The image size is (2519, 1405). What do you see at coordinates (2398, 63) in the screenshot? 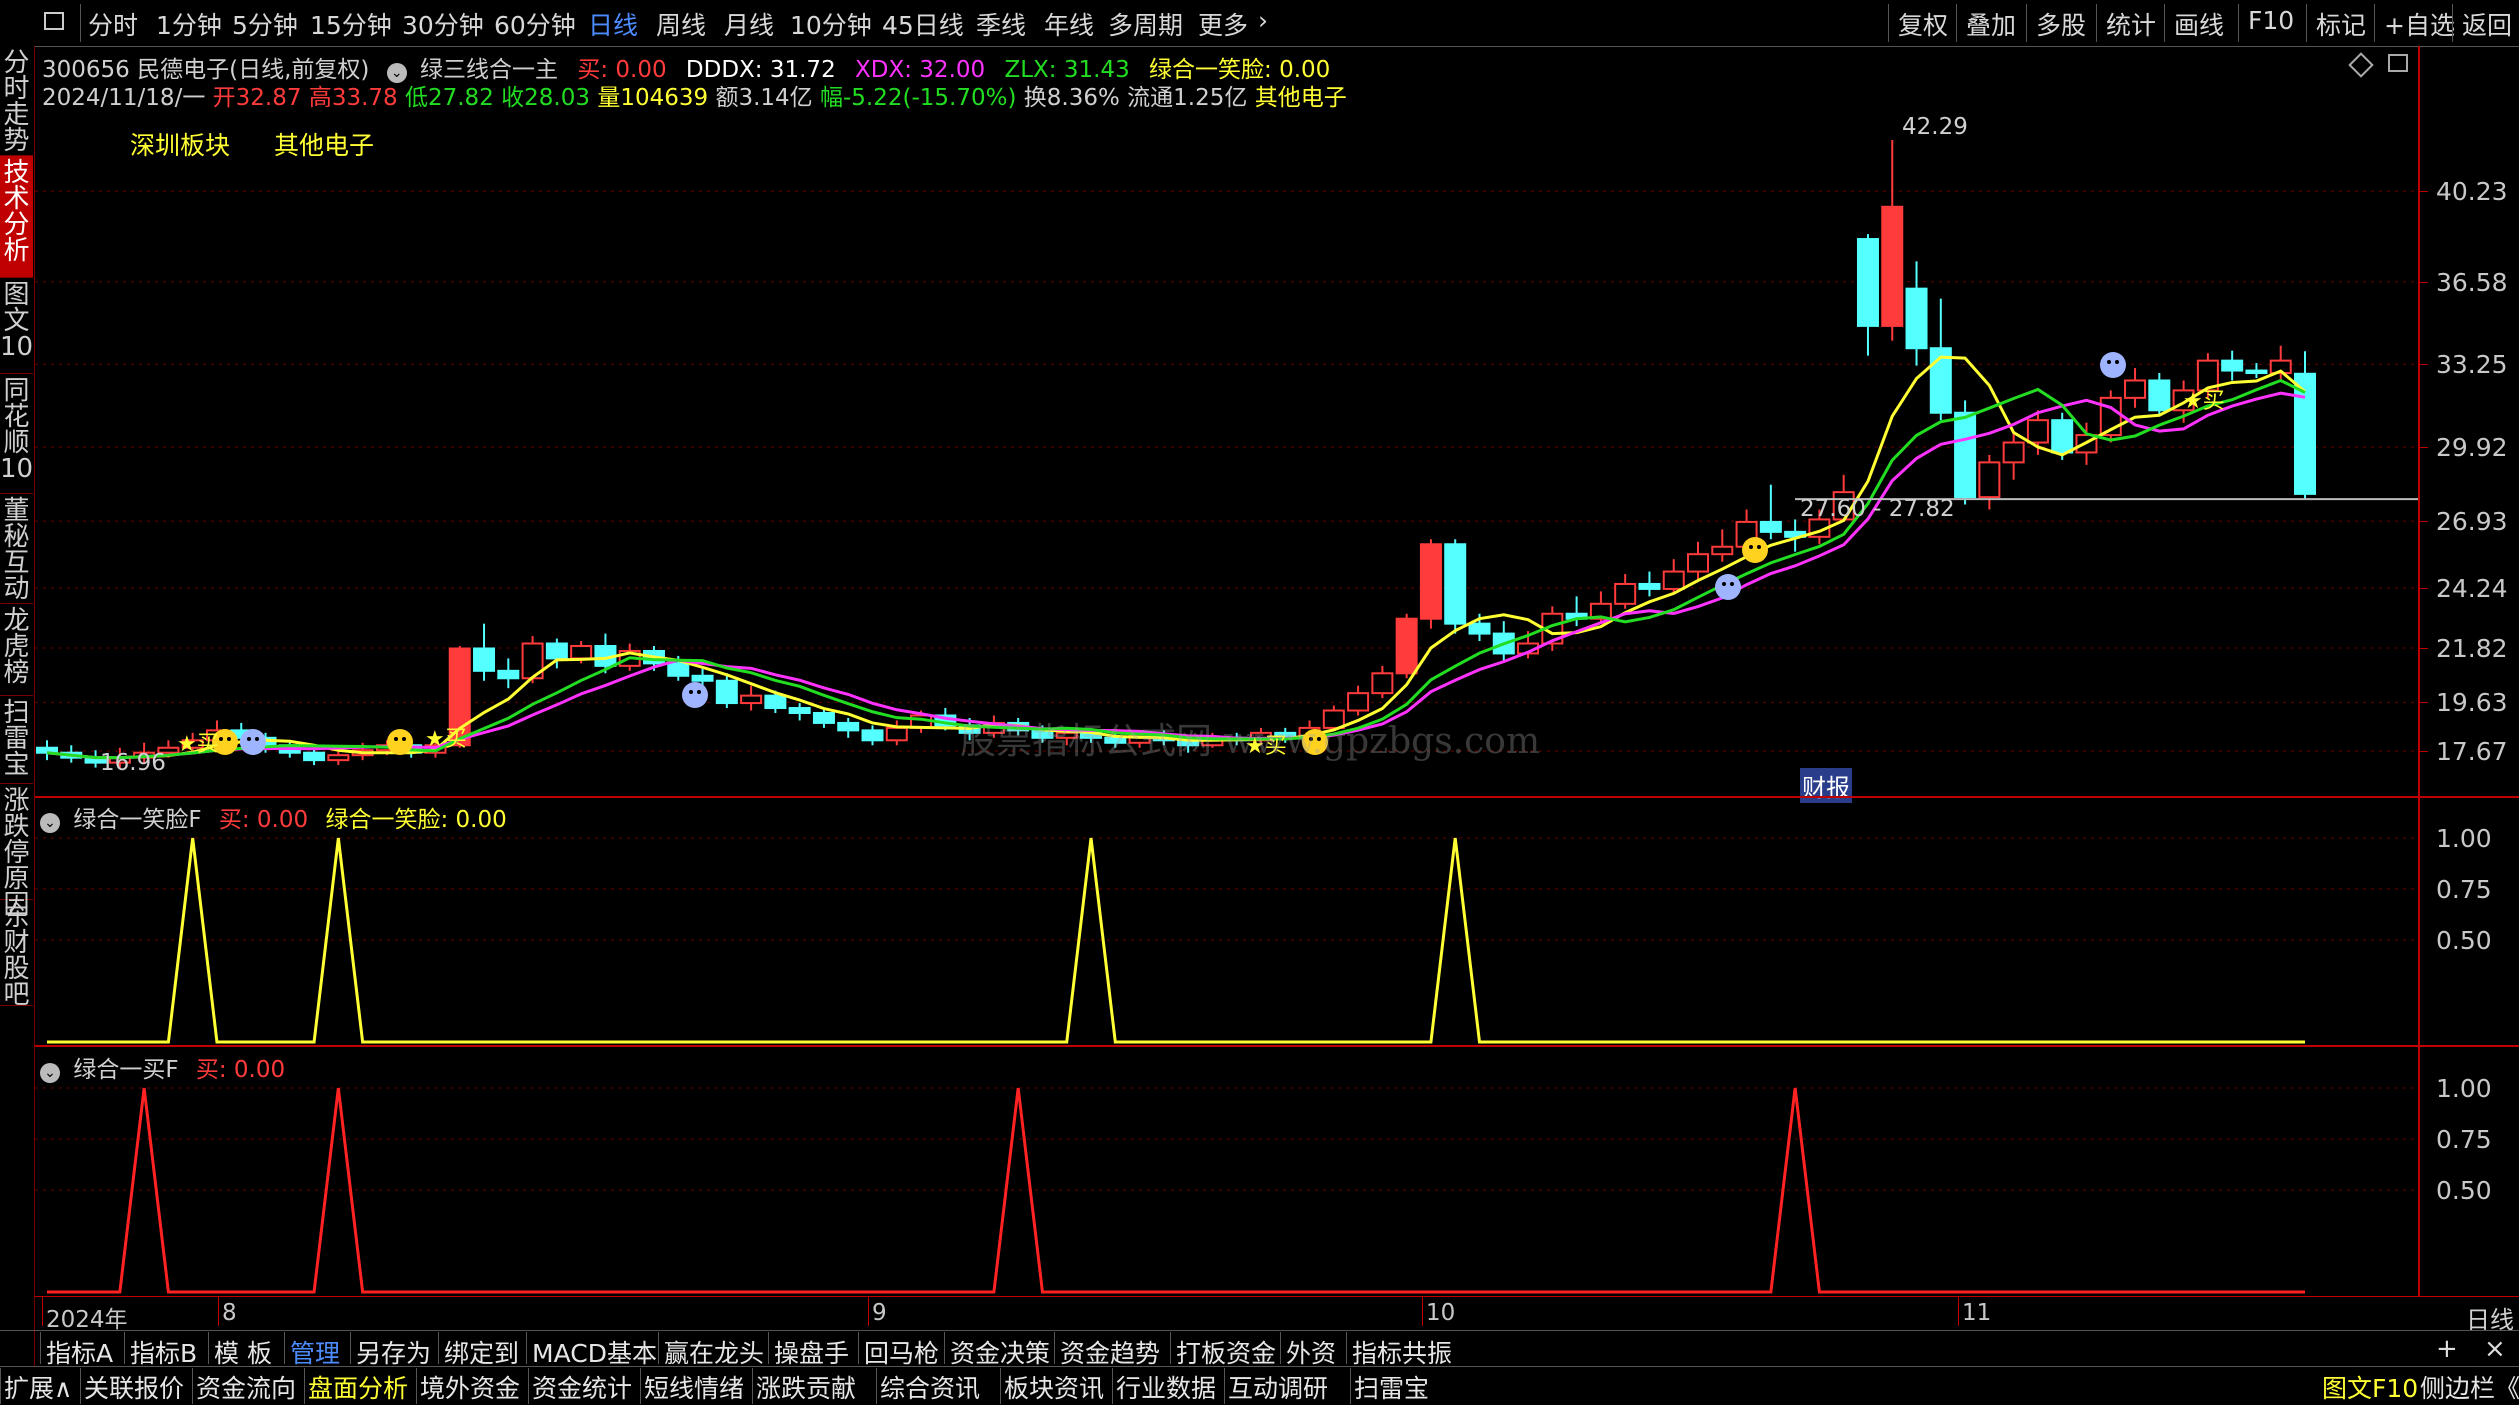
I see `panel-toggle-icon` at bounding box center [2398, 63].